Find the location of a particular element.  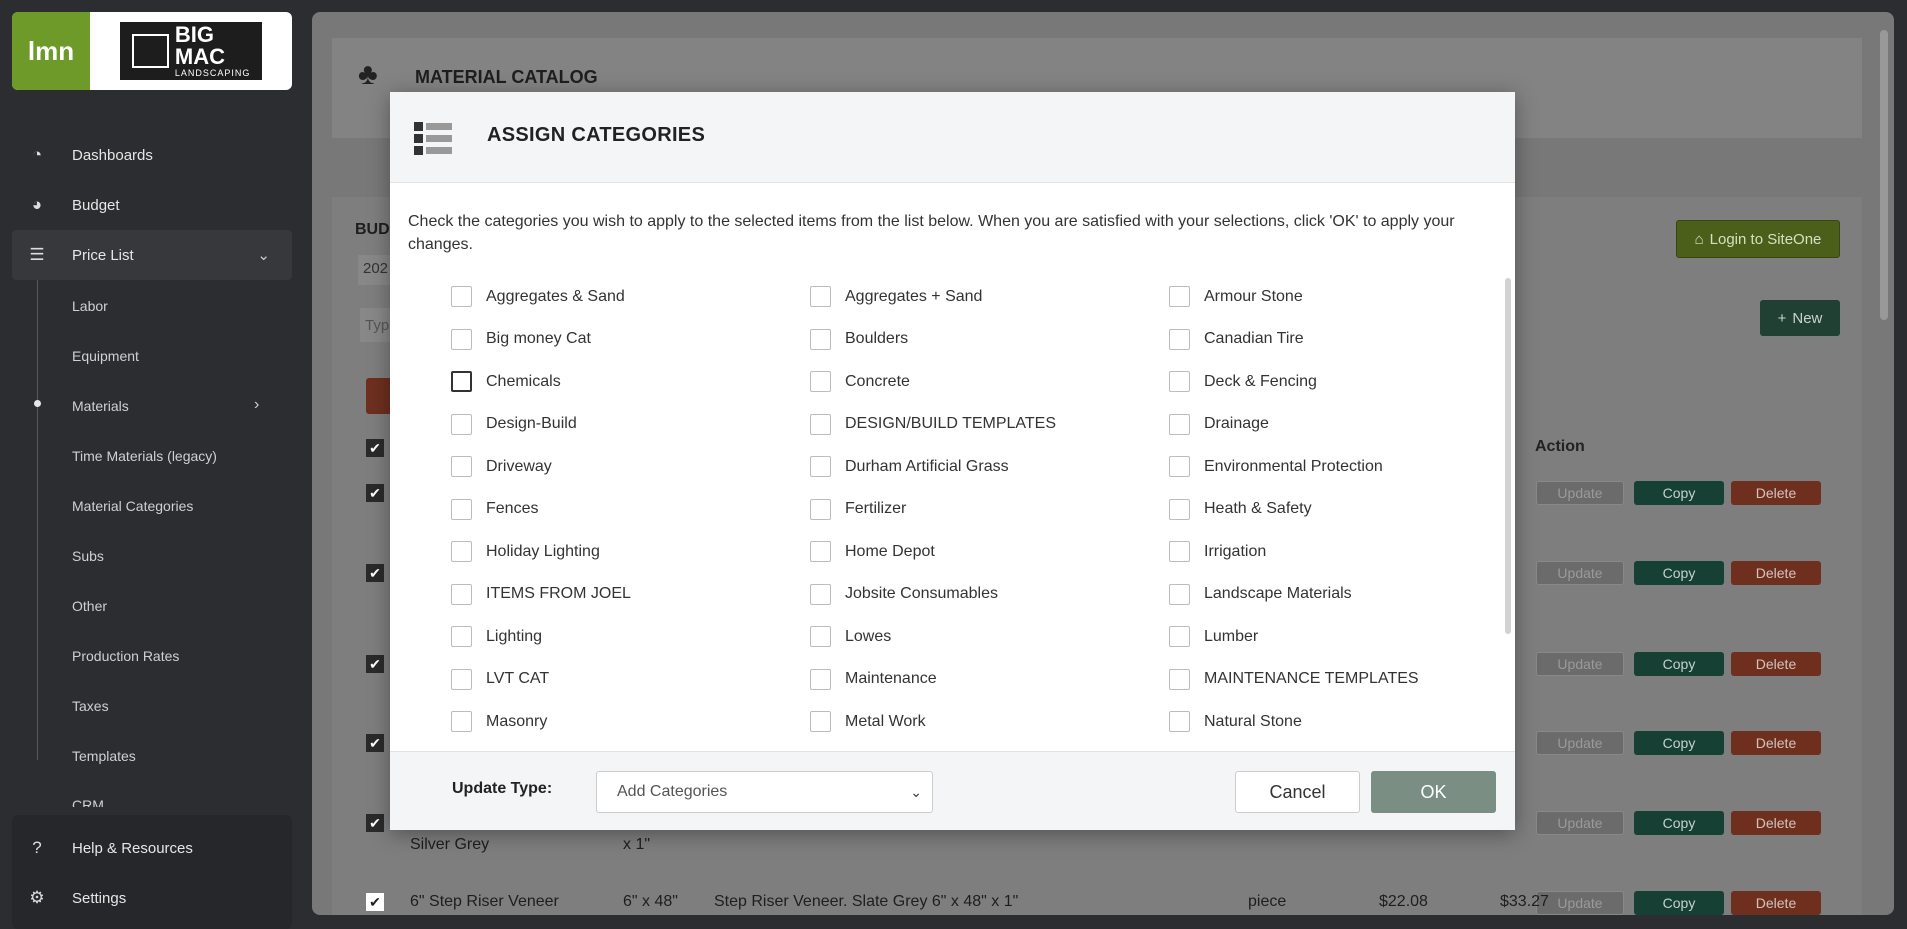

sidebar-item-price-list: ☰ Price List ⌄ is located at coordinates (152, 255).